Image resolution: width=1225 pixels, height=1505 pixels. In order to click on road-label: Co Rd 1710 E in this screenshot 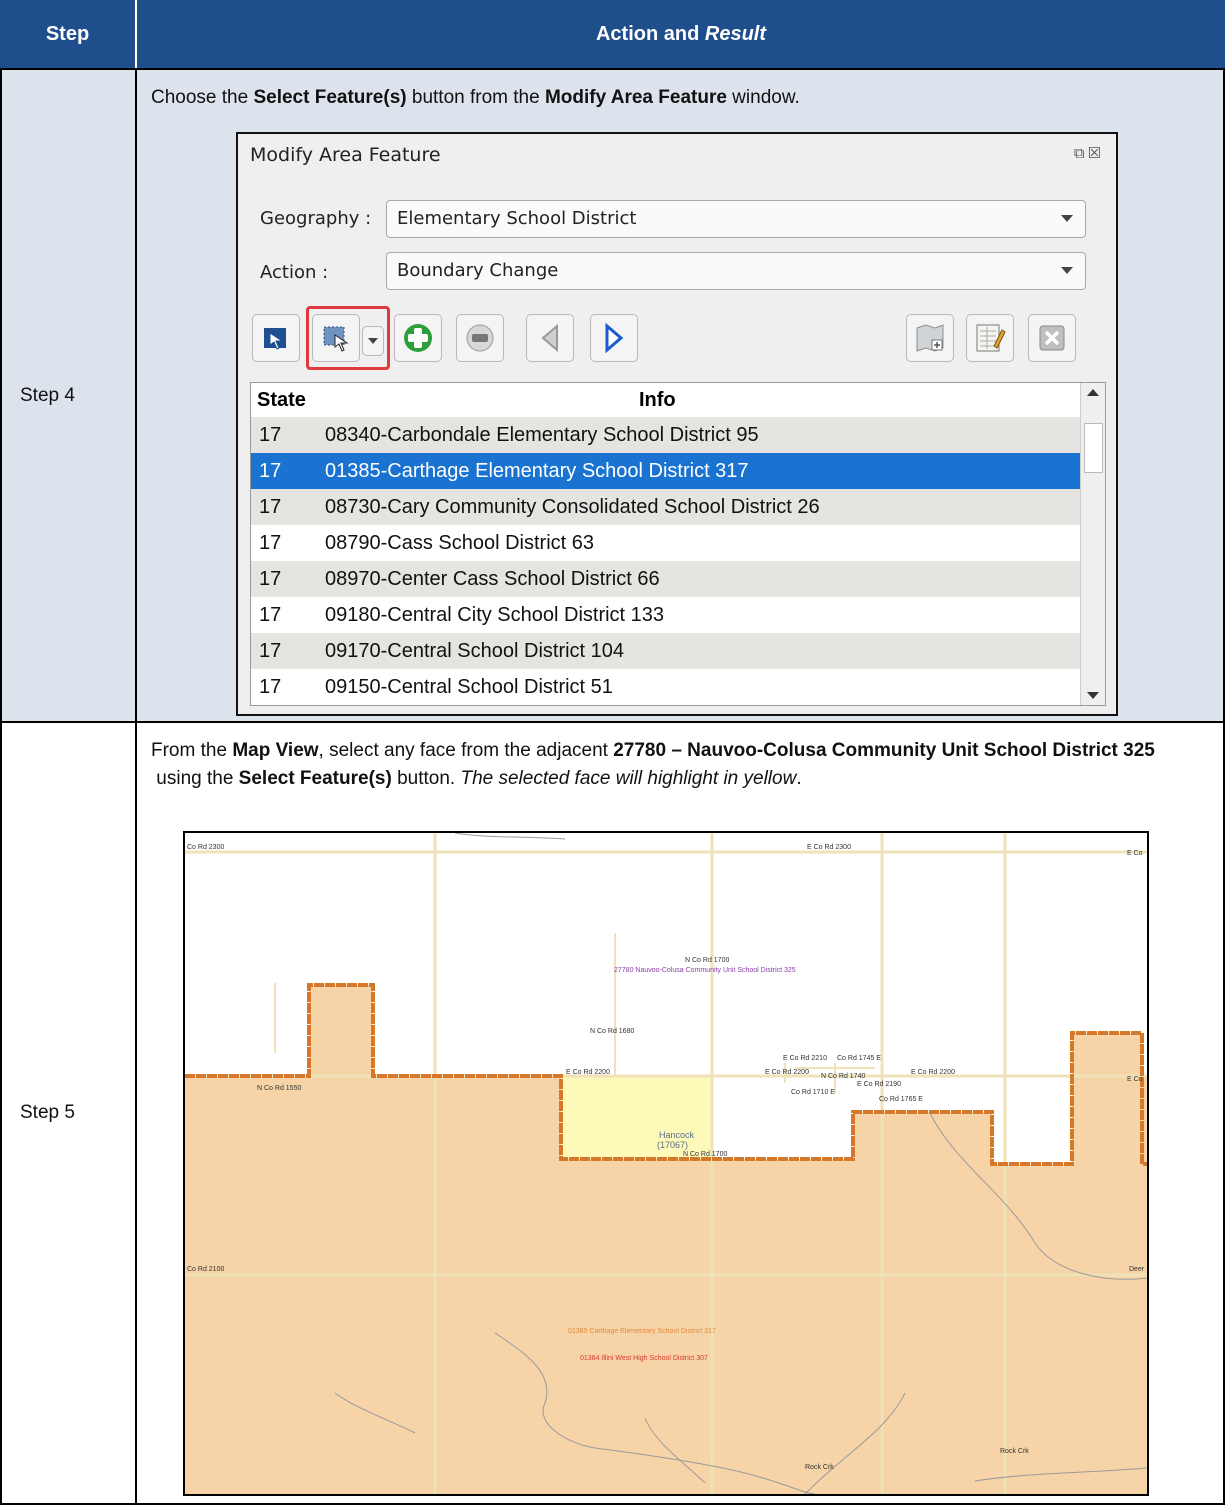, I will do `click(813, 1092)`.